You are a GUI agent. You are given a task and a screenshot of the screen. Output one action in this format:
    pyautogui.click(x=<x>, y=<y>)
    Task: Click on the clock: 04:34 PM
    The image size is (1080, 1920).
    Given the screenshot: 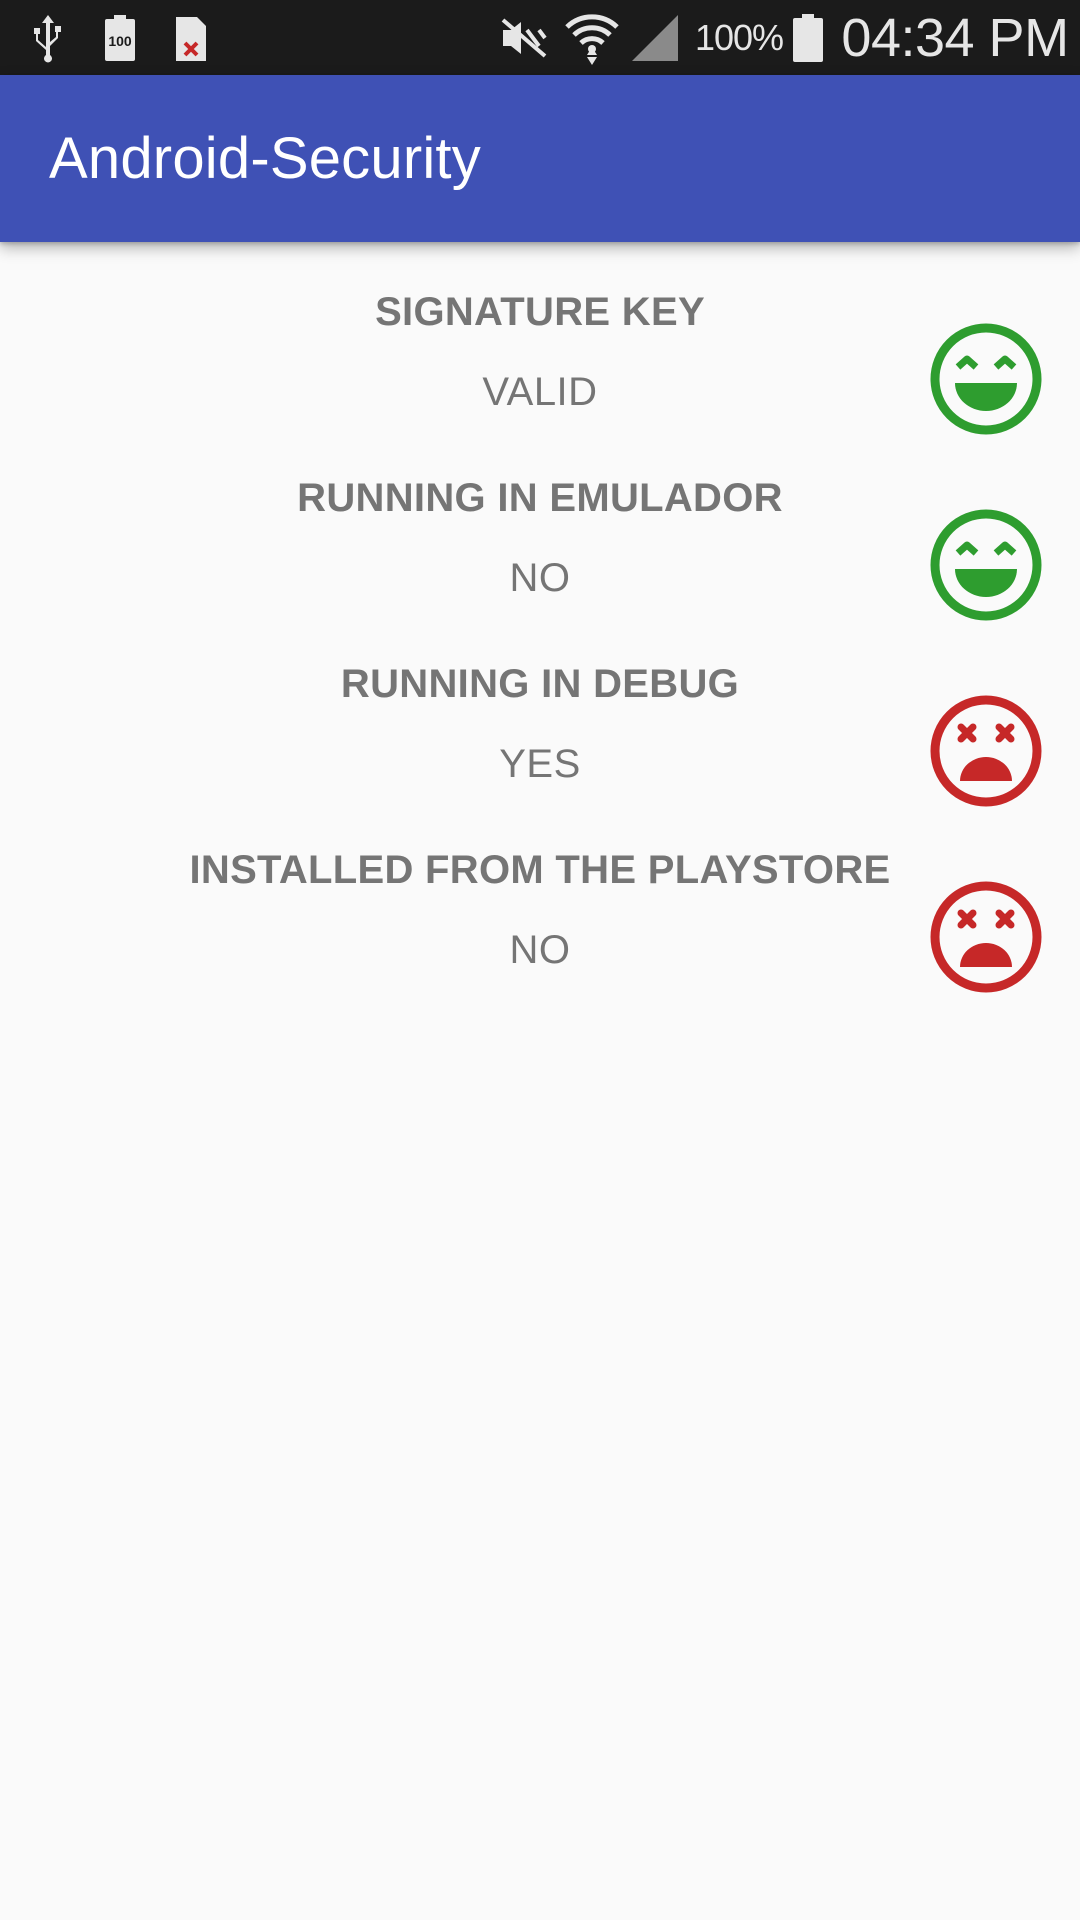 What is the action you would take?
    pyautogui.click(x=955, y=37)
    